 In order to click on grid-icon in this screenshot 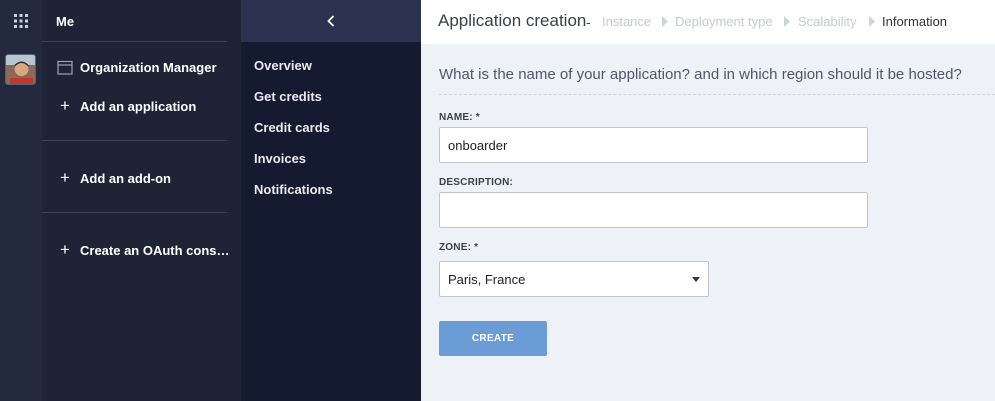, I will do `click(21, 21)`.